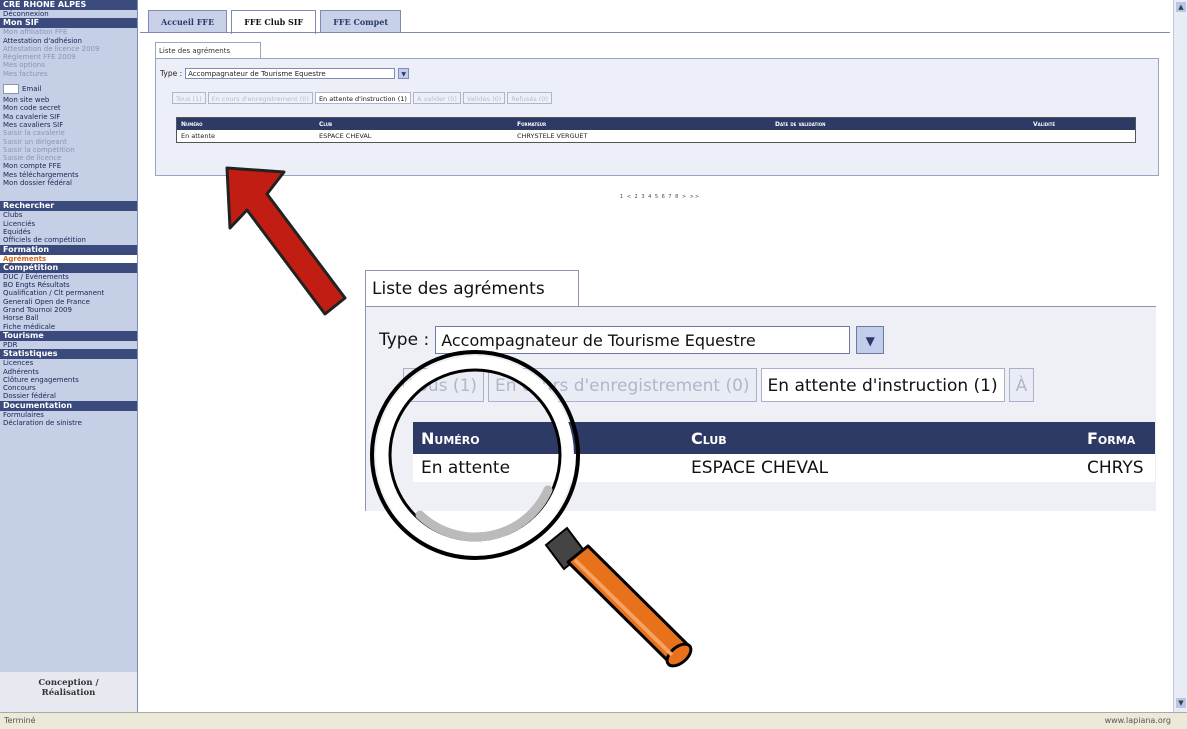 This screenshot has height=729, width=1187. Describe the element at coordinates (189, 98) in the screenshot. I see `subtab-tous: Tous (1)` at that location.